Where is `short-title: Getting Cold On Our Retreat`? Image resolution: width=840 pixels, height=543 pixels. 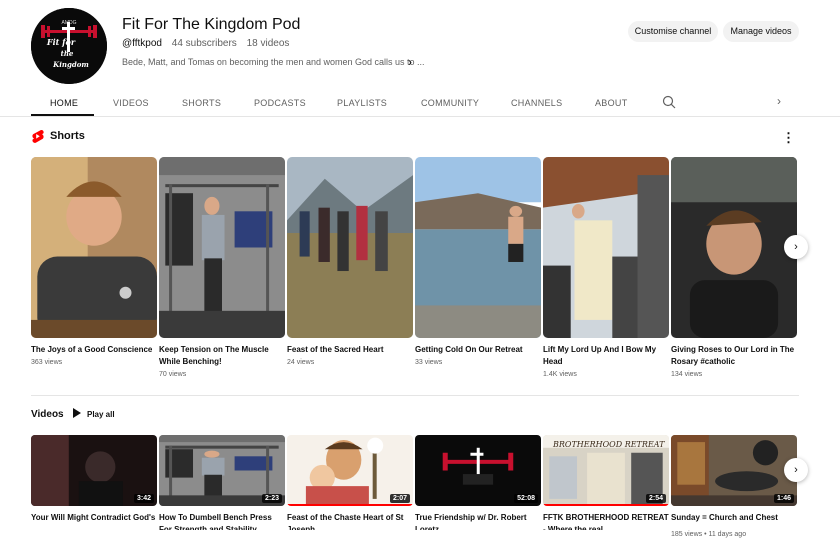 short-title: Getting Cold On Our Retreat is located at coordinates (478, 350).